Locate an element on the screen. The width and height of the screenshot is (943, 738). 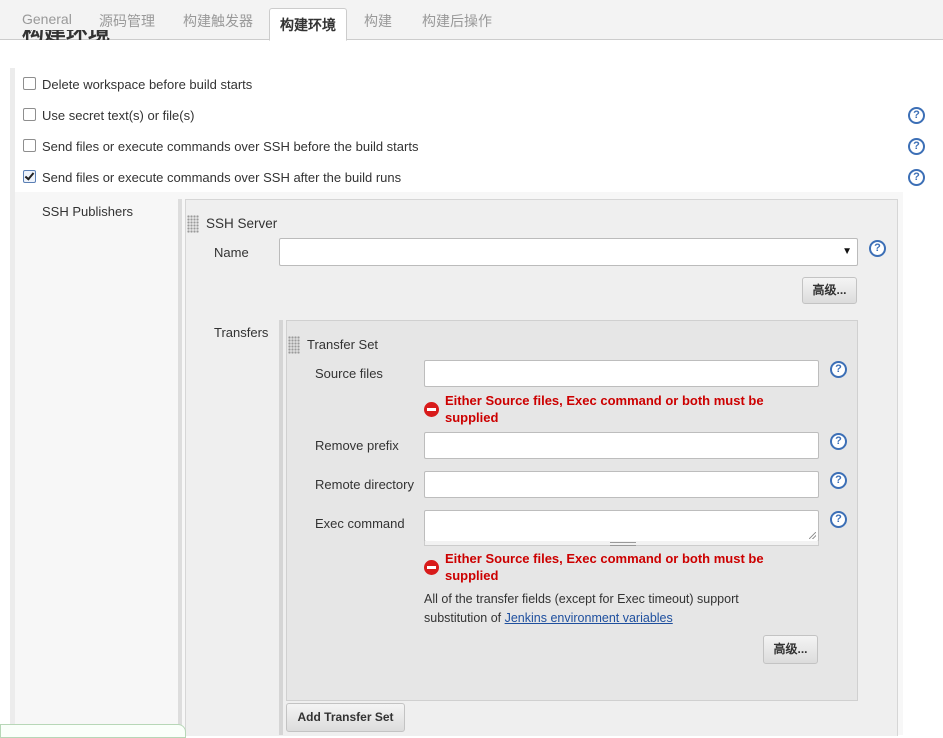
name-label: Name is located at coordinates (231, 252).